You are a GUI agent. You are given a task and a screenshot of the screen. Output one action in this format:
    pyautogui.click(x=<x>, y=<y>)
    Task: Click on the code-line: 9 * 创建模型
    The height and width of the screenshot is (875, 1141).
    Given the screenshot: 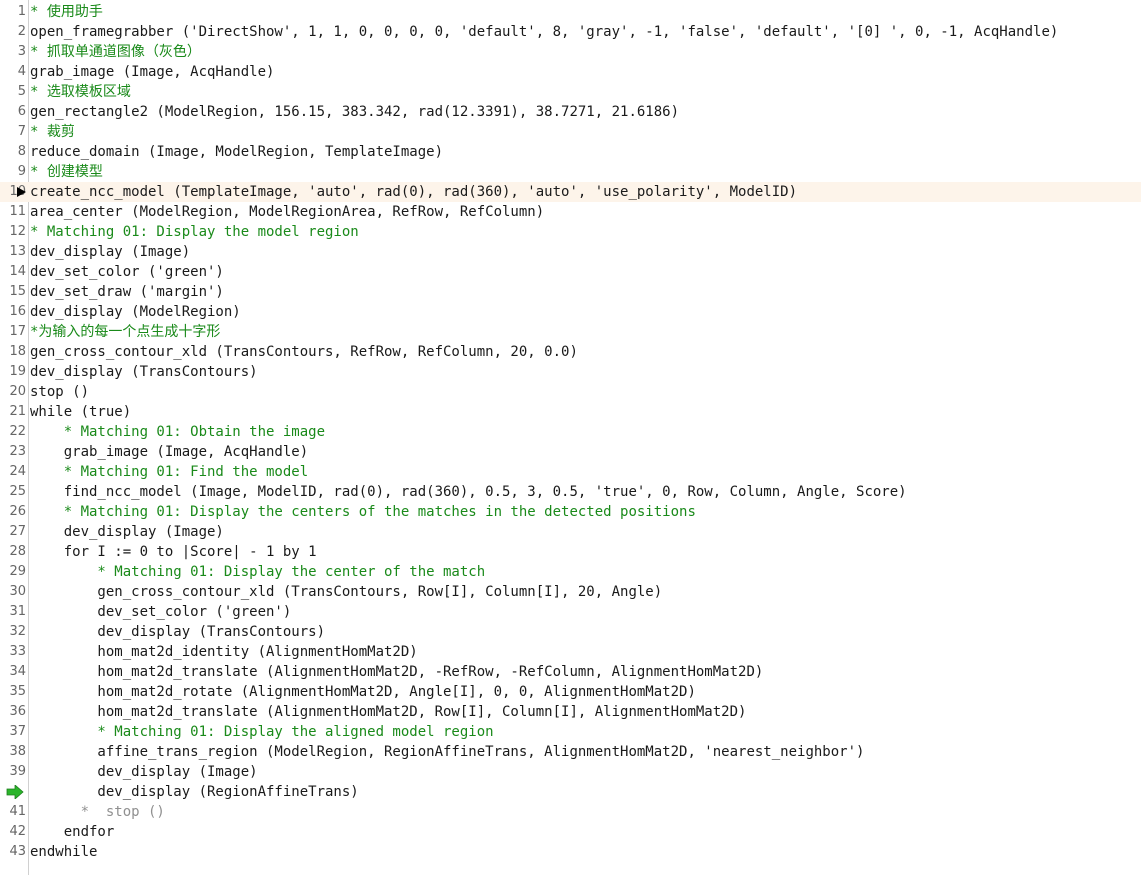 What is the action you would take?
    pyautogui.click(x=570, y=172)
    